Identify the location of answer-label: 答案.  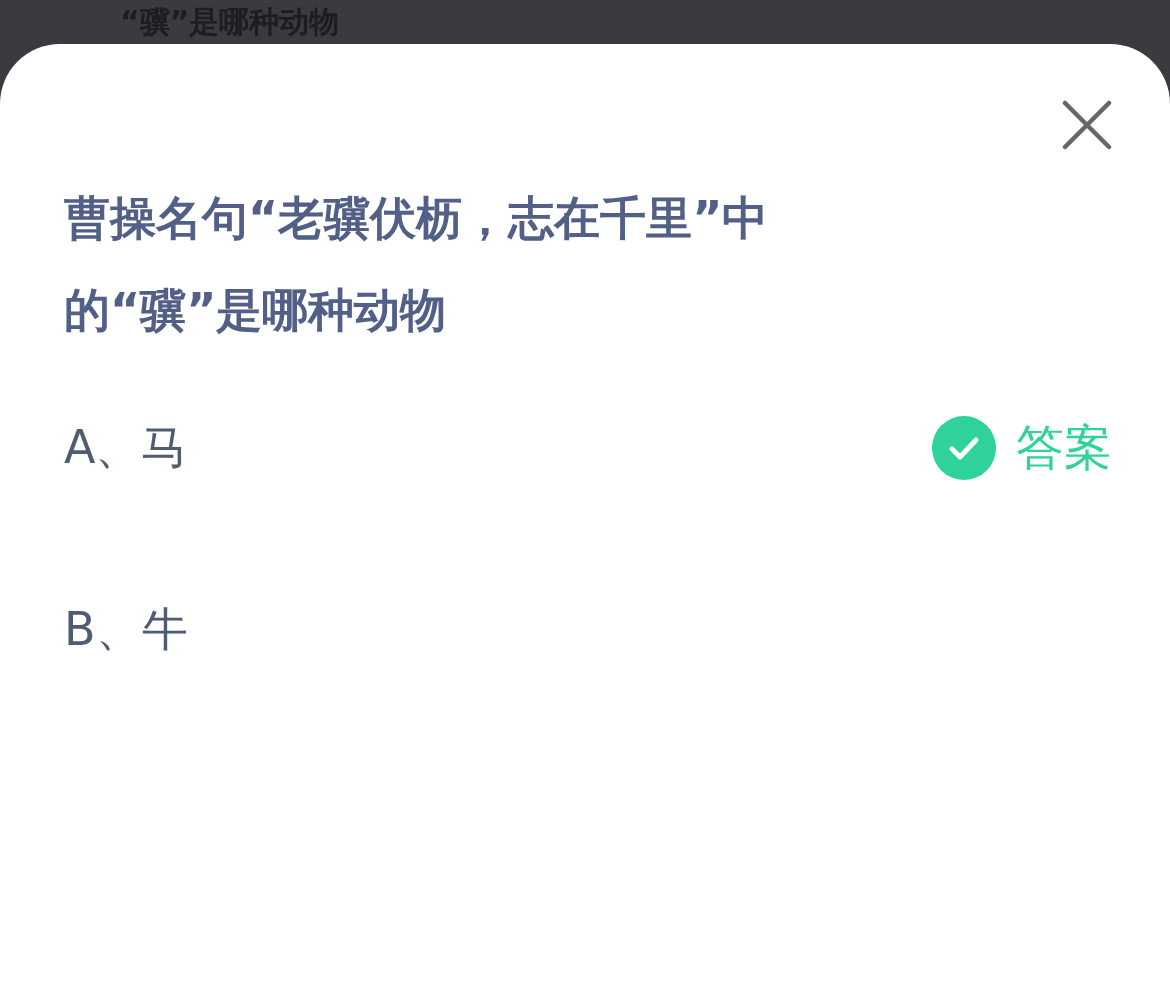
(1064, 447).